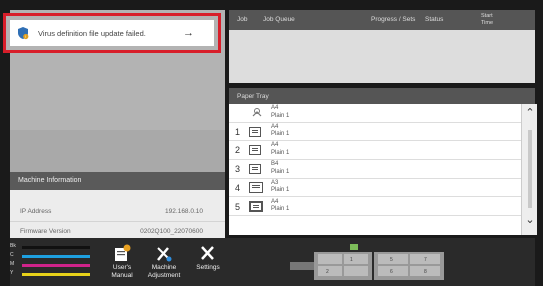 The width and height of the screenshot is (543, 286). I want to click on tray-number: 4, so click(238, 187).